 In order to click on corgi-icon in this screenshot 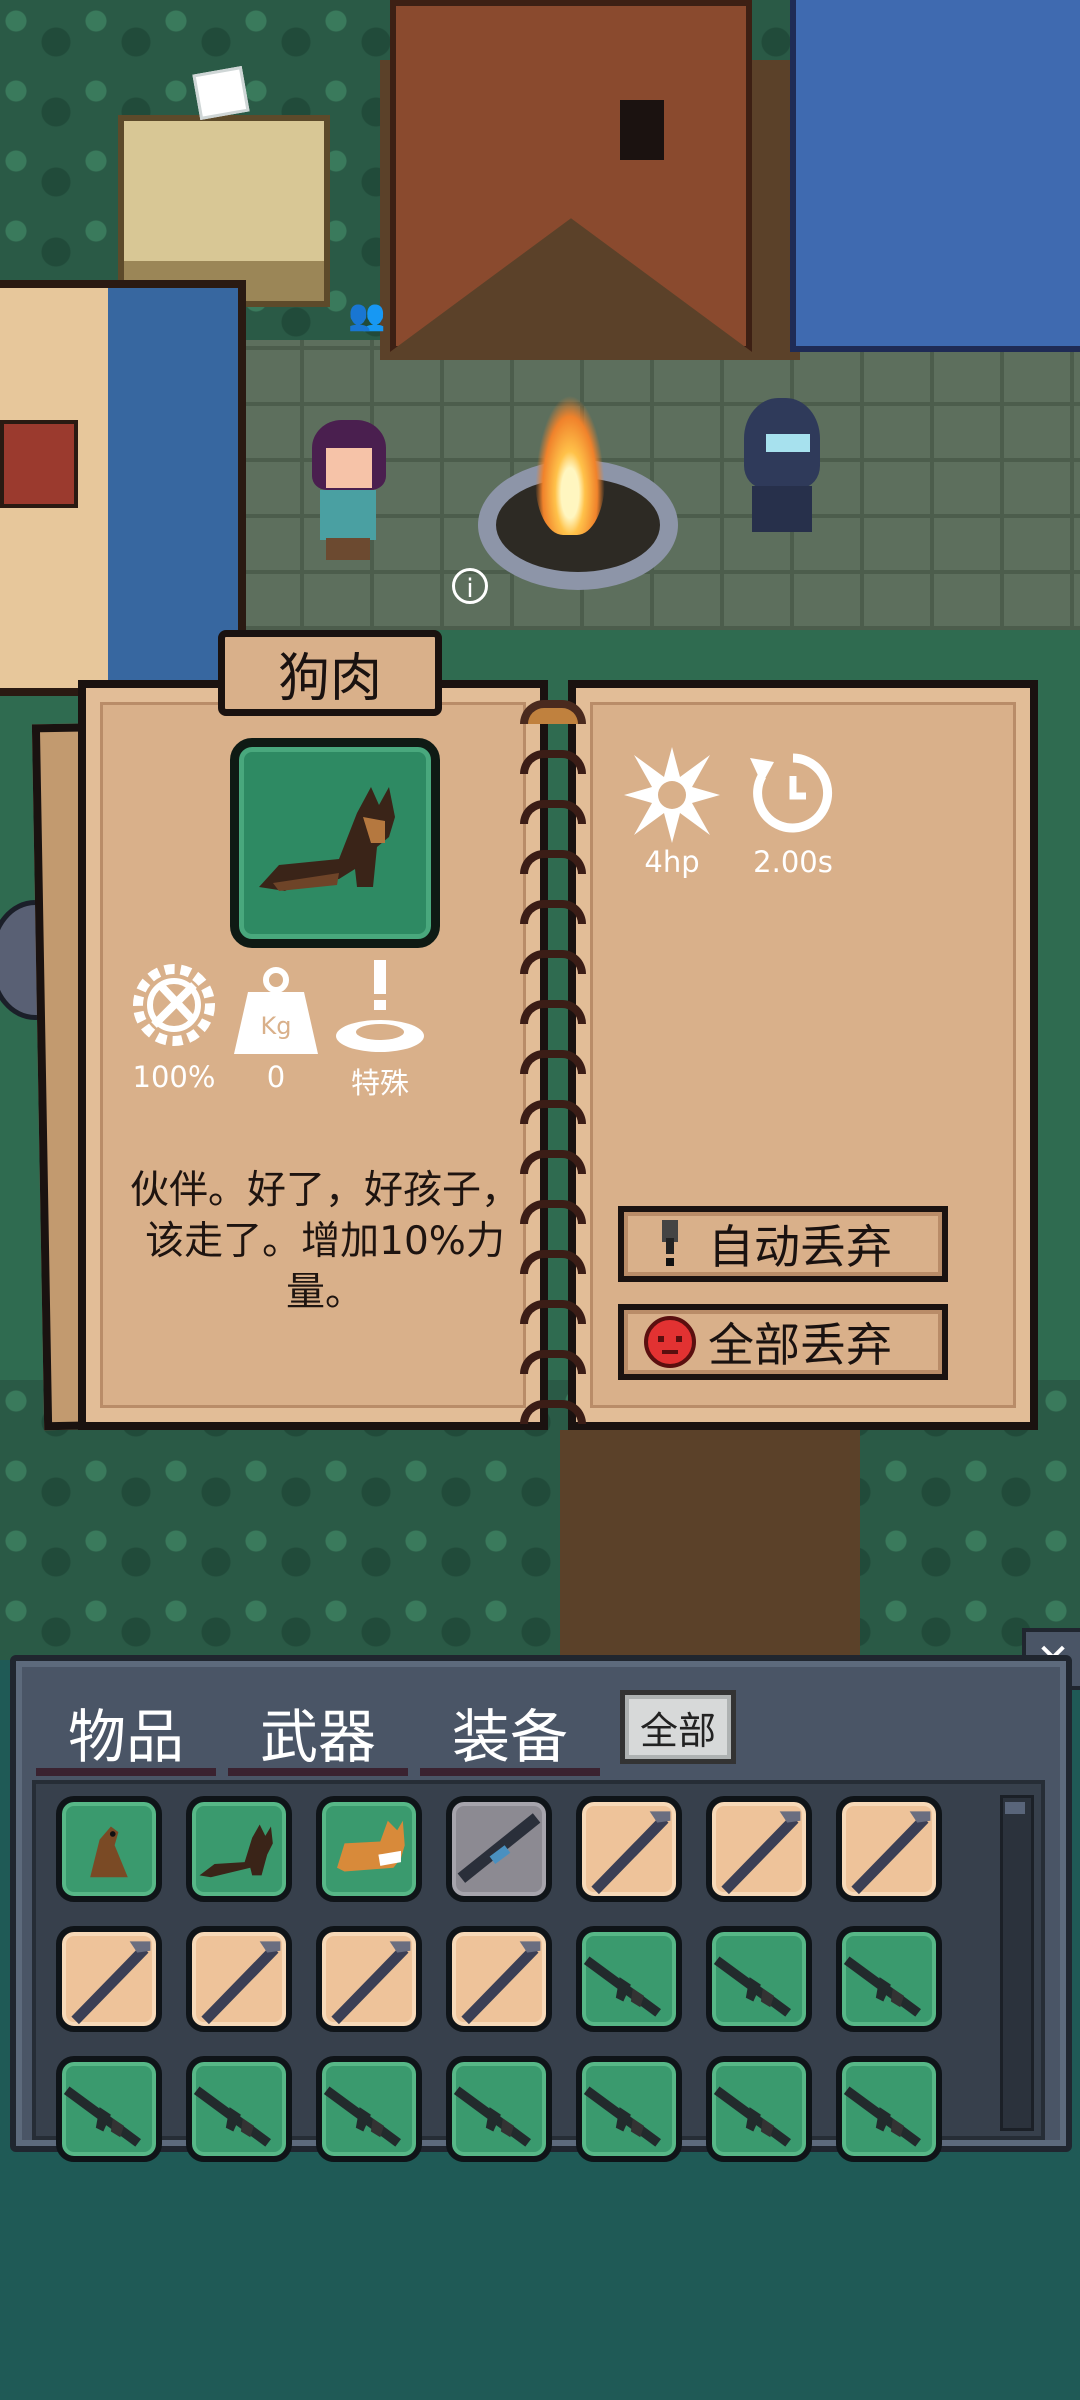, I will do `click(371, 1846)`.